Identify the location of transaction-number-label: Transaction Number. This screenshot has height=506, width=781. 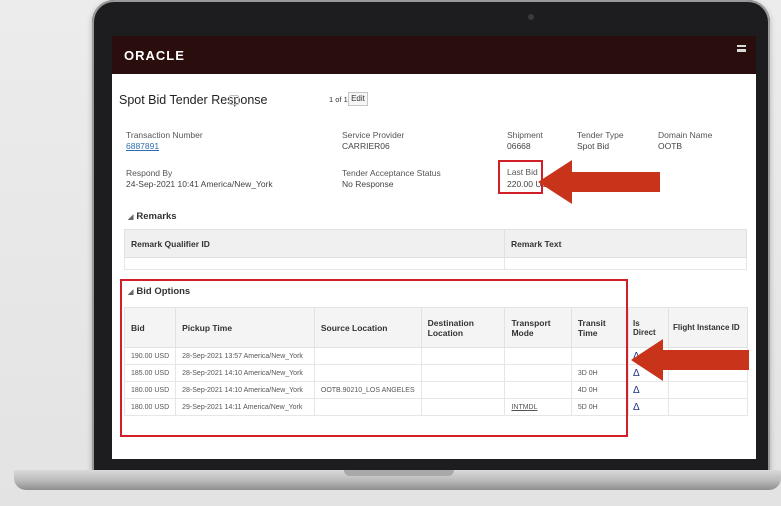
(164, 135).